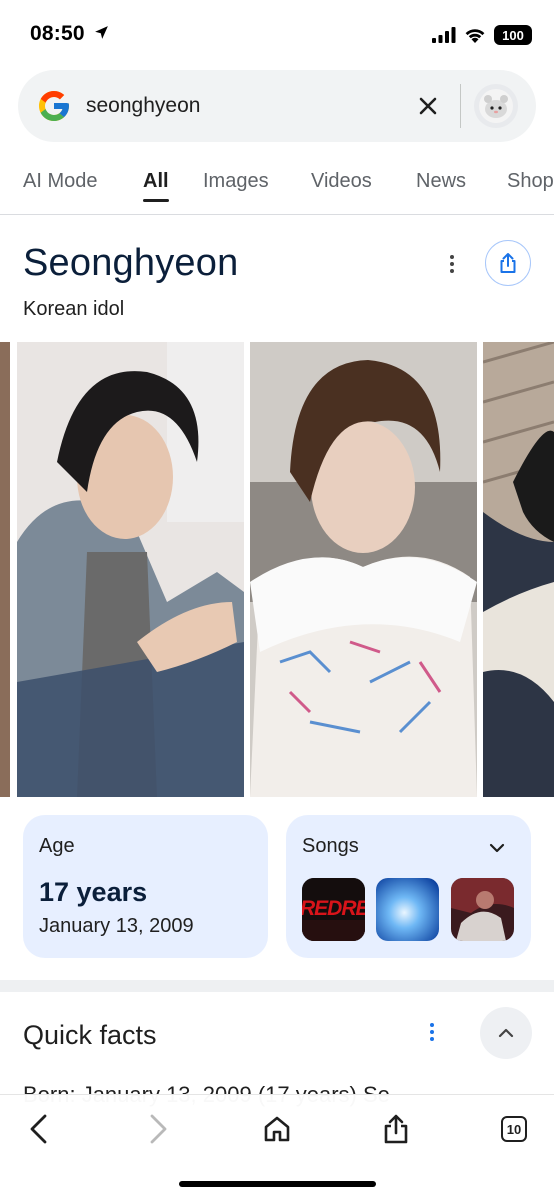 This screenshot has height=1200, width=554. What do you see at coordinates (330, 846) in the screenshot?
I see `songs-label: Songs` at bounding box center [330, 846].